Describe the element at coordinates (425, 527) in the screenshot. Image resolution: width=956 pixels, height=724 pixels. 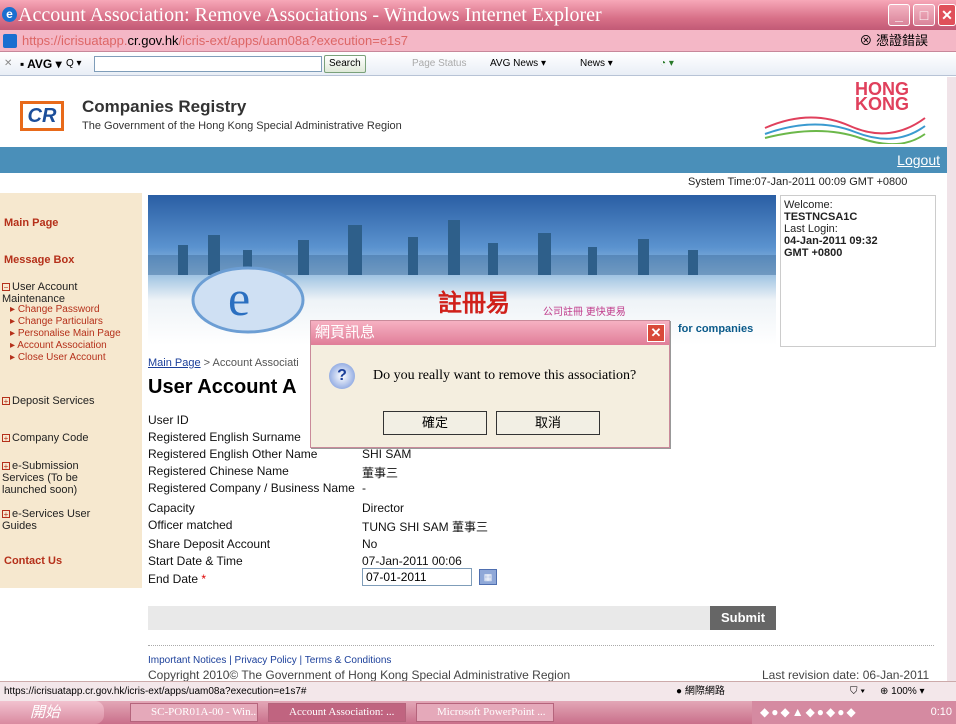
I see `value-officer: TUNG SHI SAM 董事三` at that location.